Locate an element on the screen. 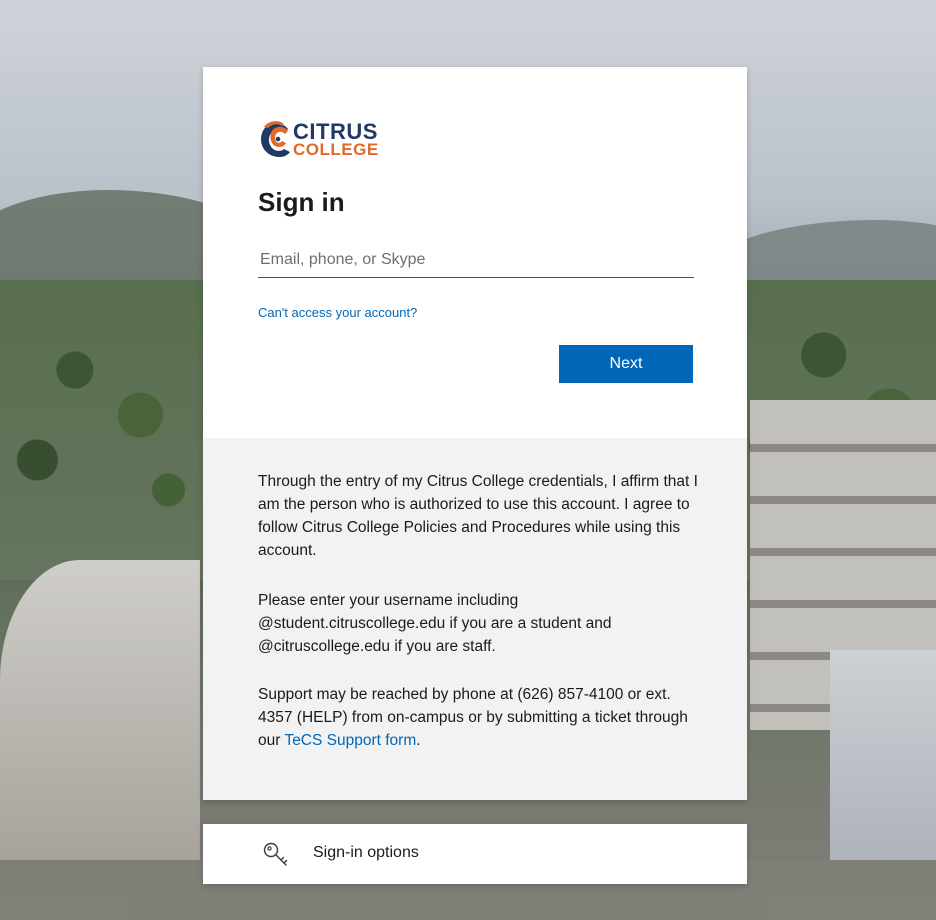 This screenshot has width=936, height=920. key-icon is located at coordinates (275, 854).